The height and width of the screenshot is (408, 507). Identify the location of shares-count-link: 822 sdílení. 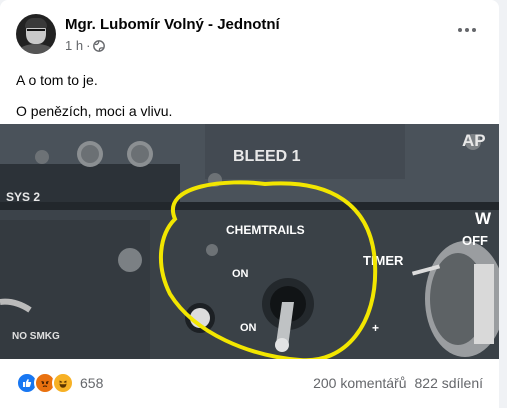
(449, 383).